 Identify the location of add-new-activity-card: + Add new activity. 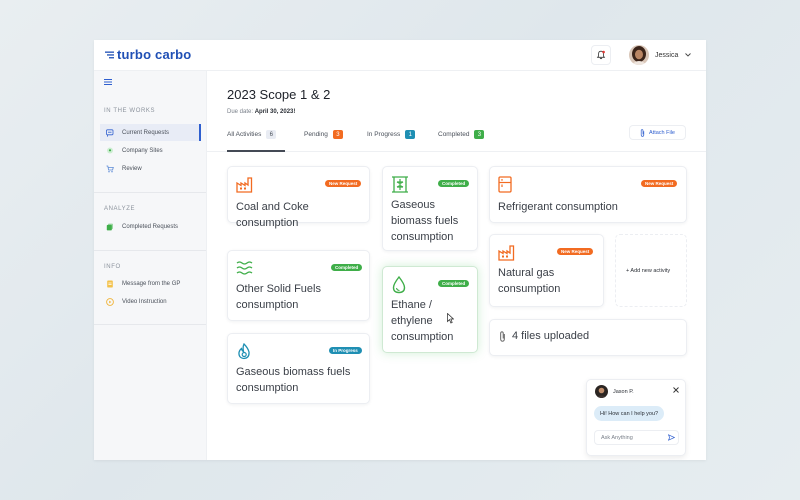
(651, 270).